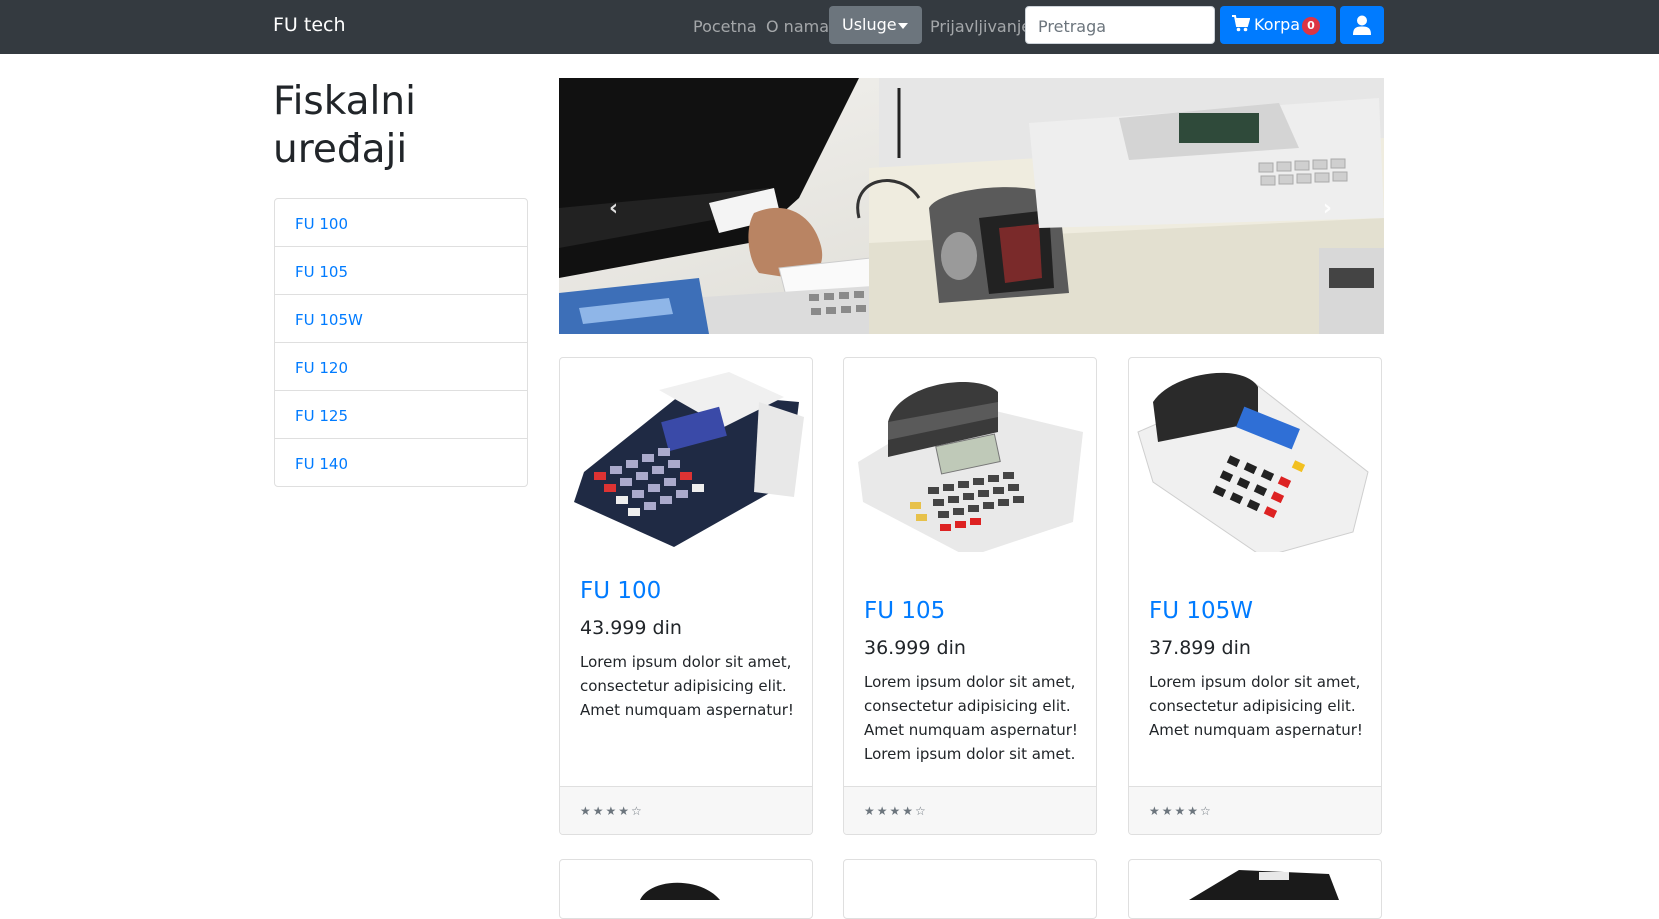 The image size is (1659, 919). I want to click on product-title: FU 105, so click(904, 611).